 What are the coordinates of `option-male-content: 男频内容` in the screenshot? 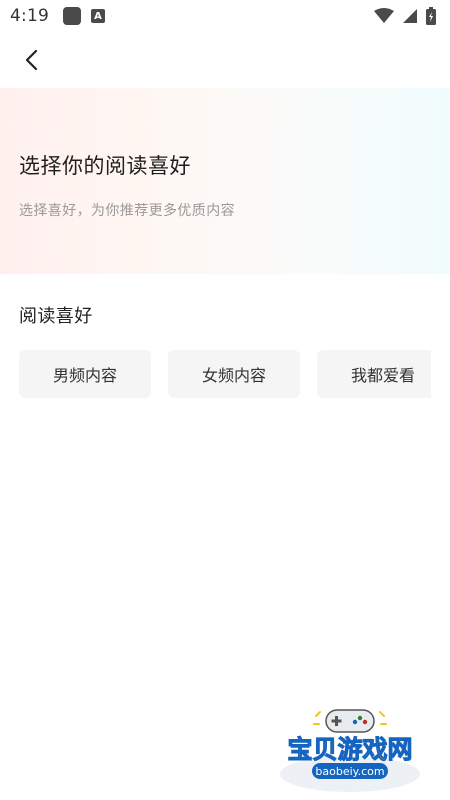 It's located at (85, 374).